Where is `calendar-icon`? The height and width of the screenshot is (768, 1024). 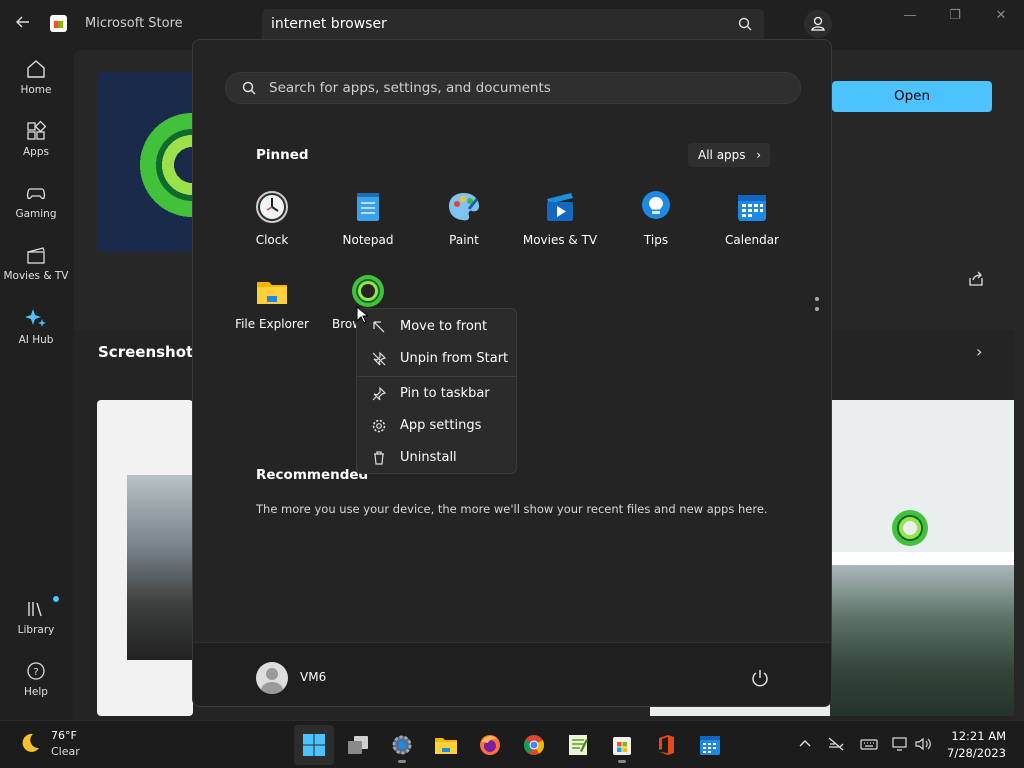
calendar-icon is located at coordinates (710, 745).